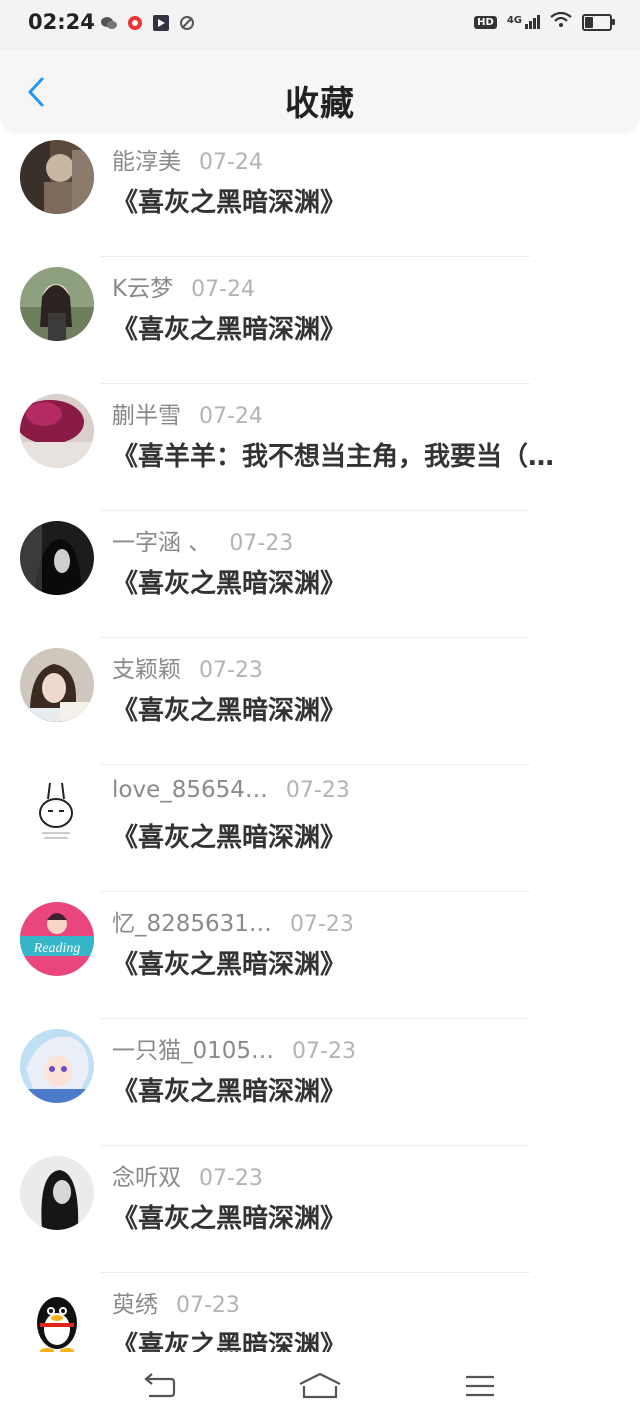 This screenshot has height=1422, width=640. I want to click on return-icon, so click(160, 1385).